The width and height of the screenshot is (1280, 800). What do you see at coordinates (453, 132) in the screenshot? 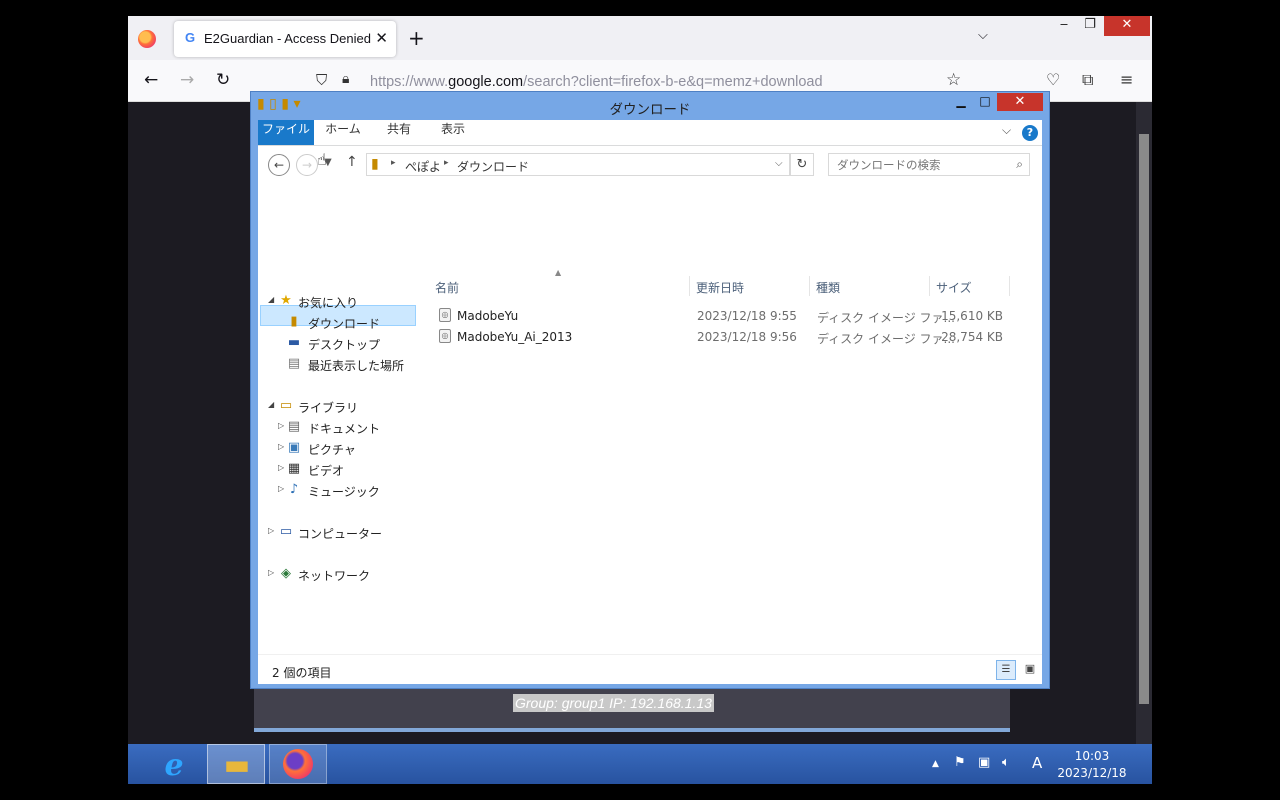
I see `tab-view: 表示` at bounding box center [453, 132].